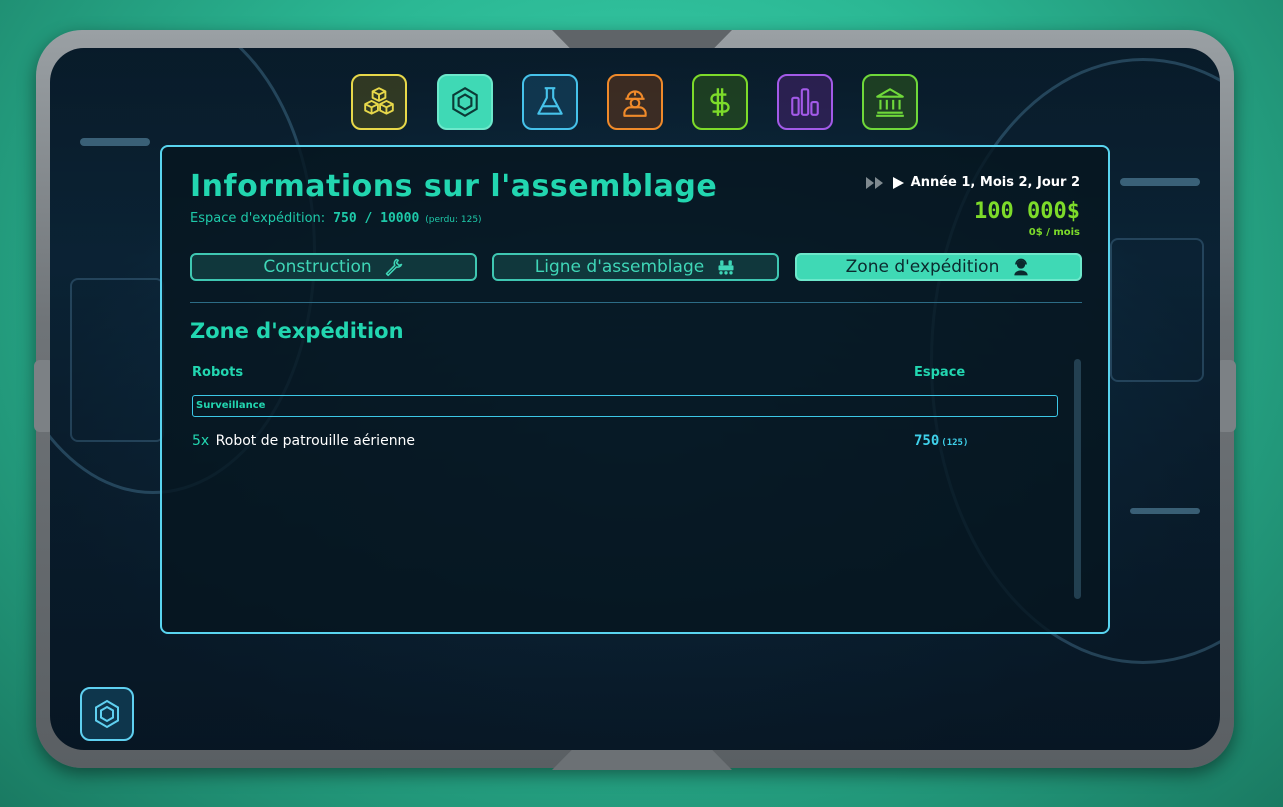 Image resolution: width=1283 pixels, height=807 pixels. Describe the element at coordinates (890, 102) in the screenshot. I see `bank-icon` at that location.